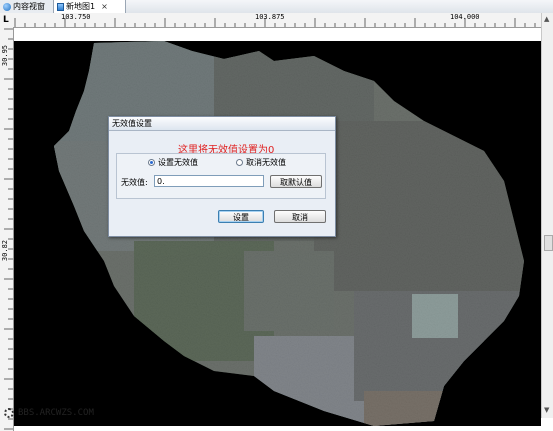 The width and height of the screenshot is (553, 431). Describe the element at coordinates (134, 182) in the screenshot. I see `invalid-value-label: 无效值:` at that location.